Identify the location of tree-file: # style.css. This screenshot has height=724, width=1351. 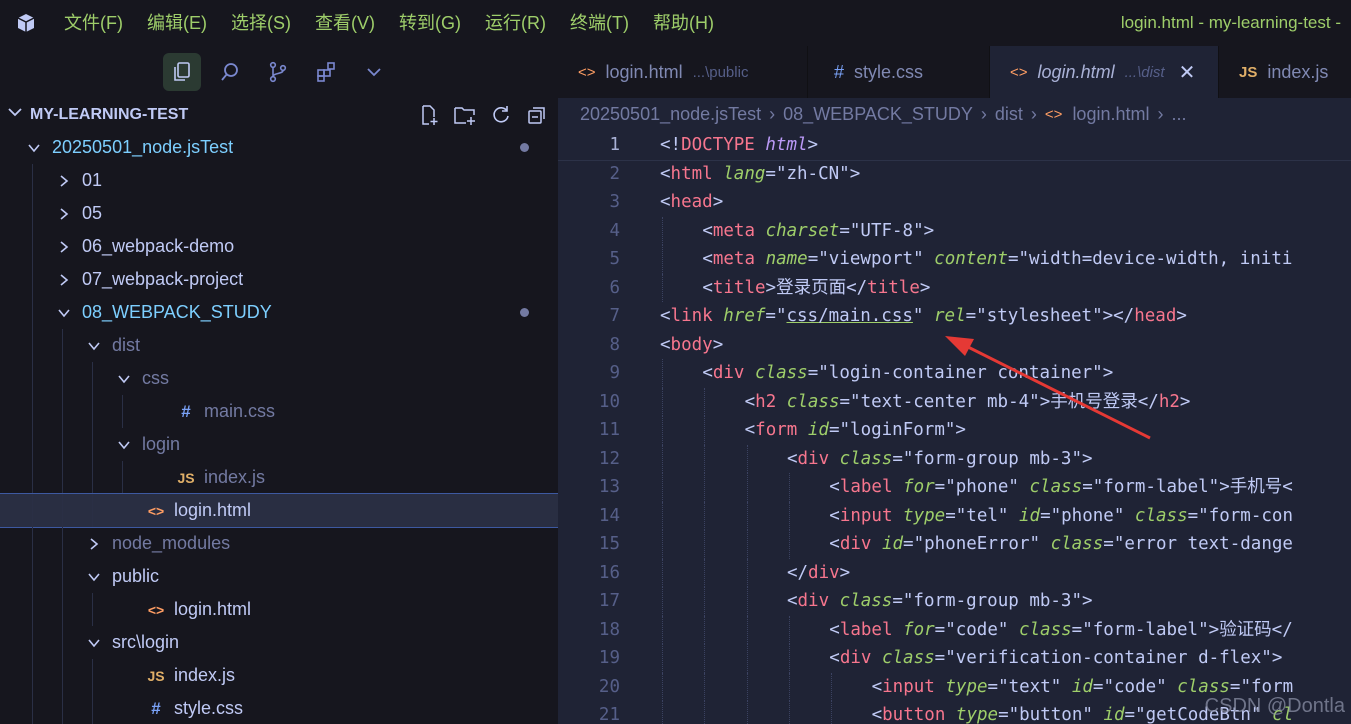
(279, 708).